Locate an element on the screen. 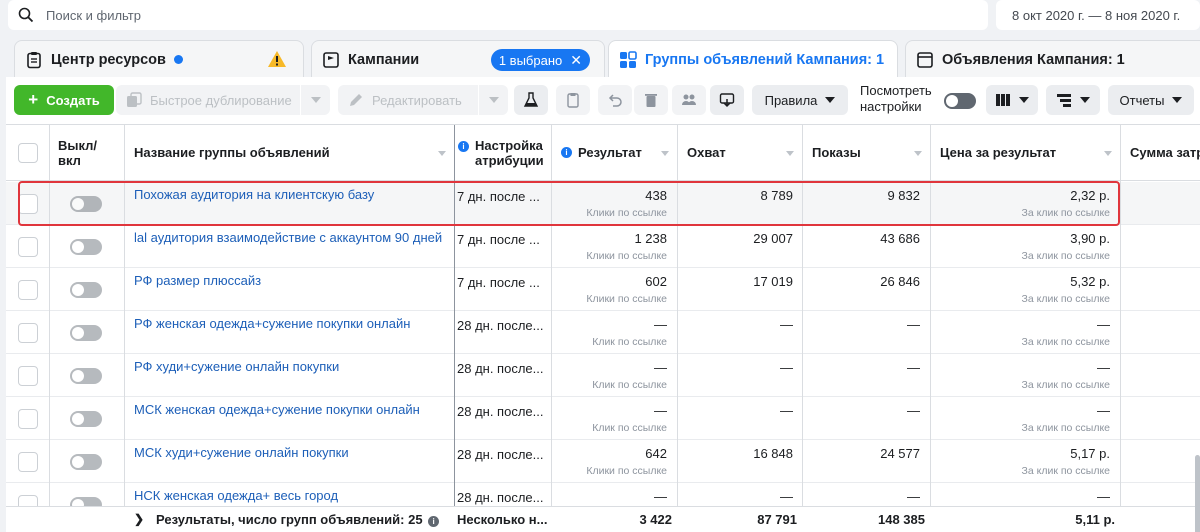  selected-badge: 1 выбрано ✕ is located at coordinates (540, 60).